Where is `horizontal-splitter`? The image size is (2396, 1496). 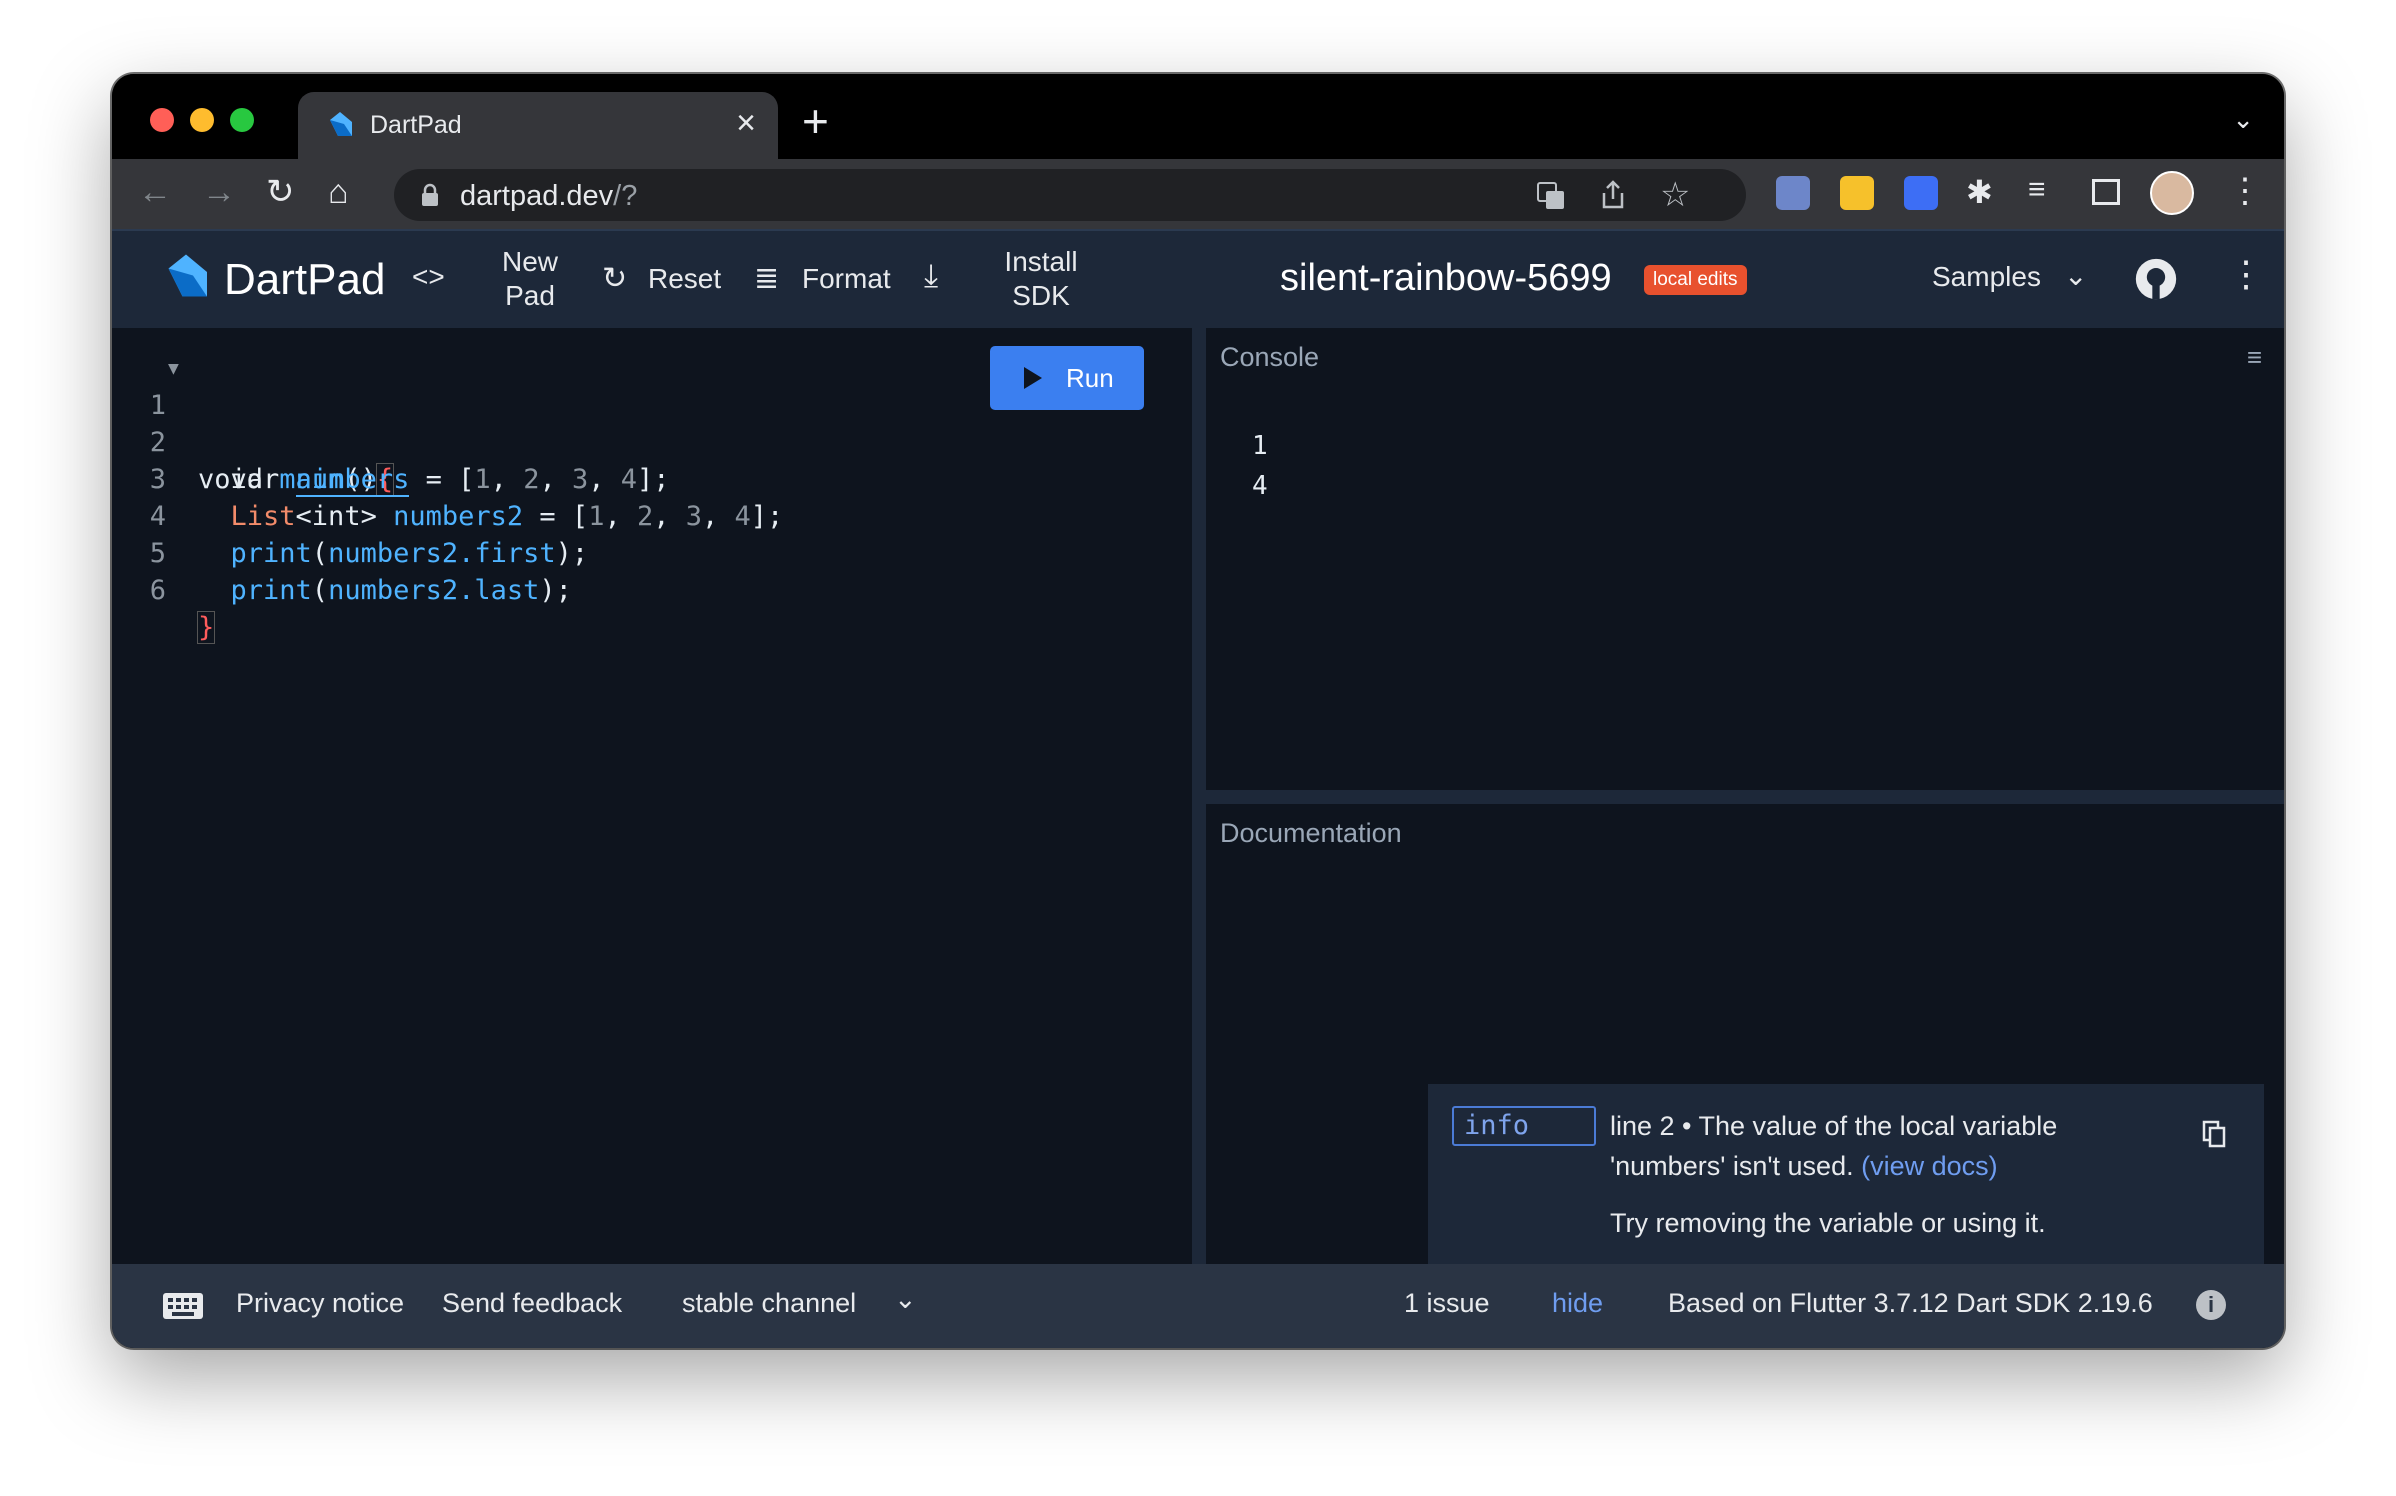
horizontal-splitter is located at coordinates (1745, 797).